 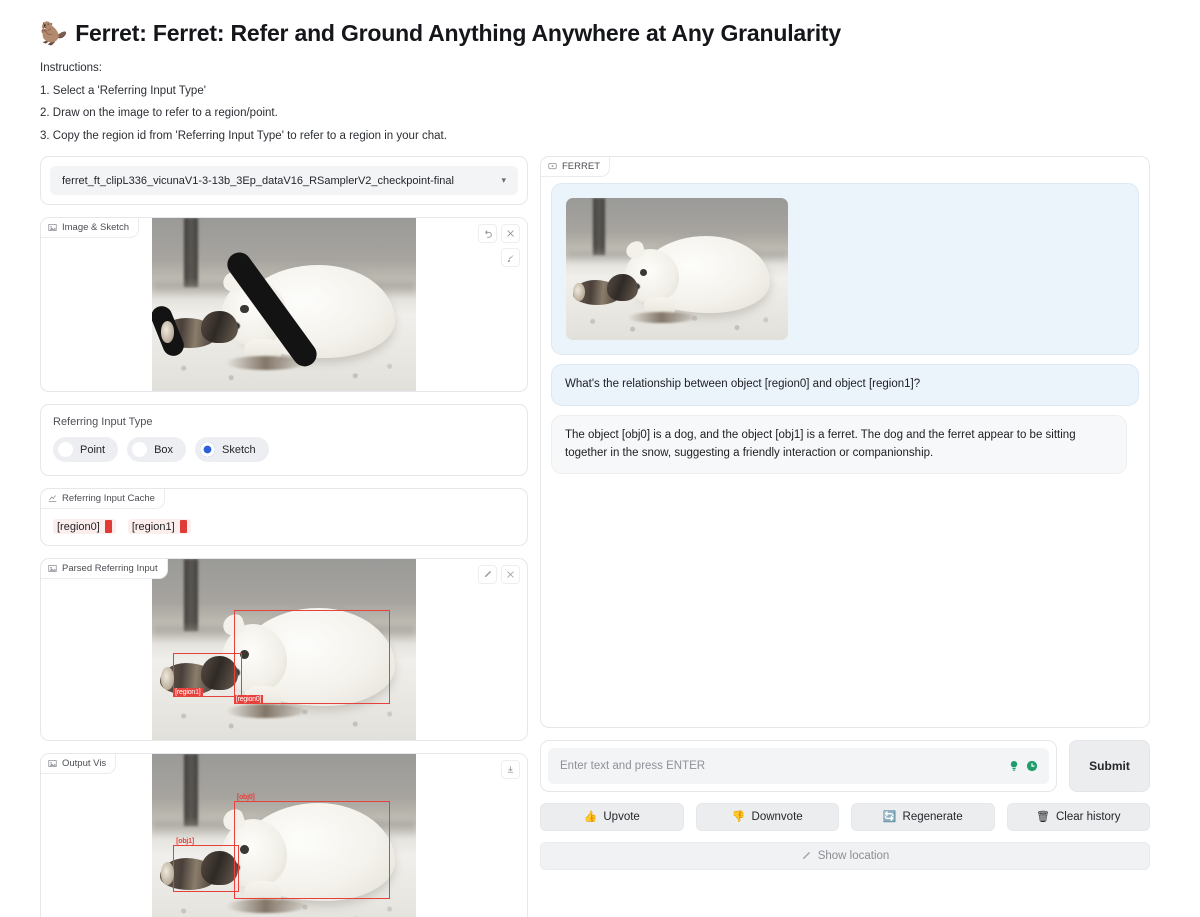 What do you see at coordinates (239, 449) in the screenshot?
I see `radio-sketch-label: Sketch` at bounding box center [239, 449].